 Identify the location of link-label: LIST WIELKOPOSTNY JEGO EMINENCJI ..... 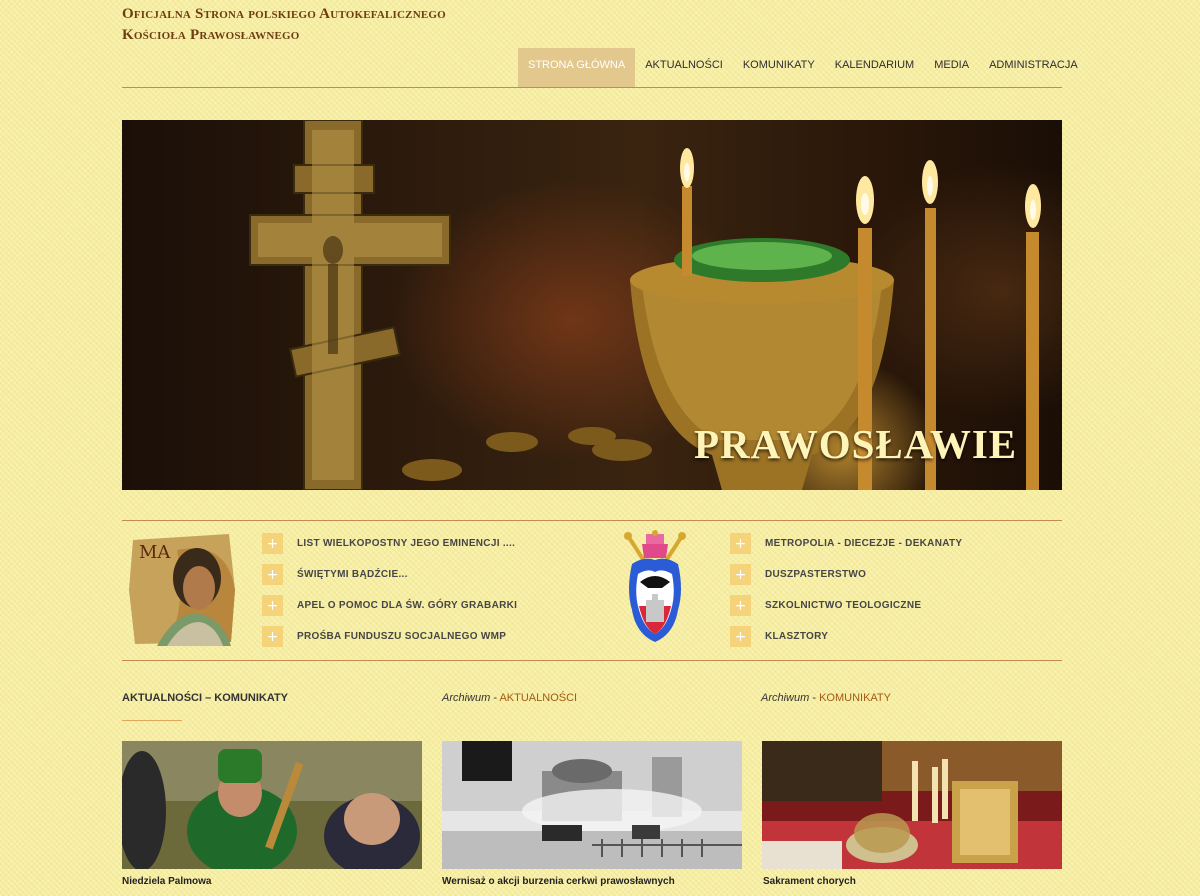
(406, 543).